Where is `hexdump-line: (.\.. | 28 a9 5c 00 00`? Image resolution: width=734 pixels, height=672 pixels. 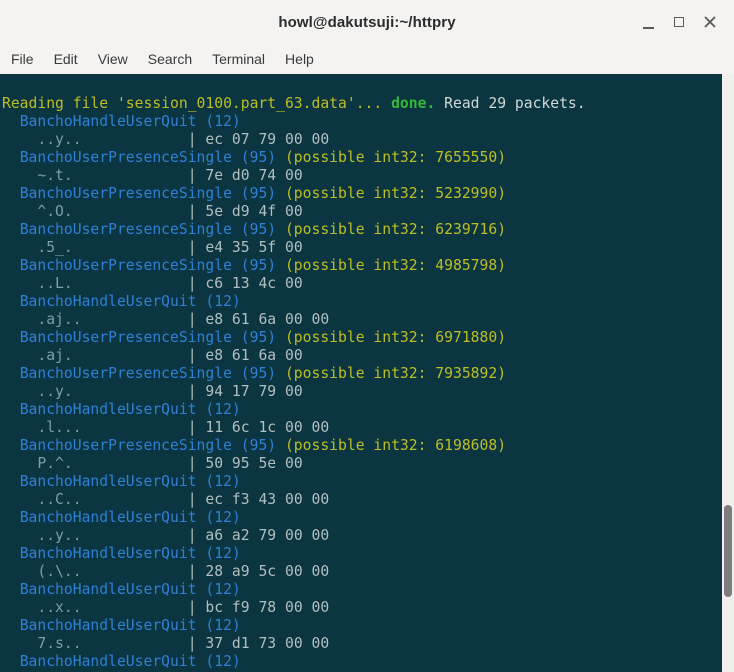 hexdump-line: (.\.. | 28 a9 5c 00 00 is located at coordinates (183, 571).